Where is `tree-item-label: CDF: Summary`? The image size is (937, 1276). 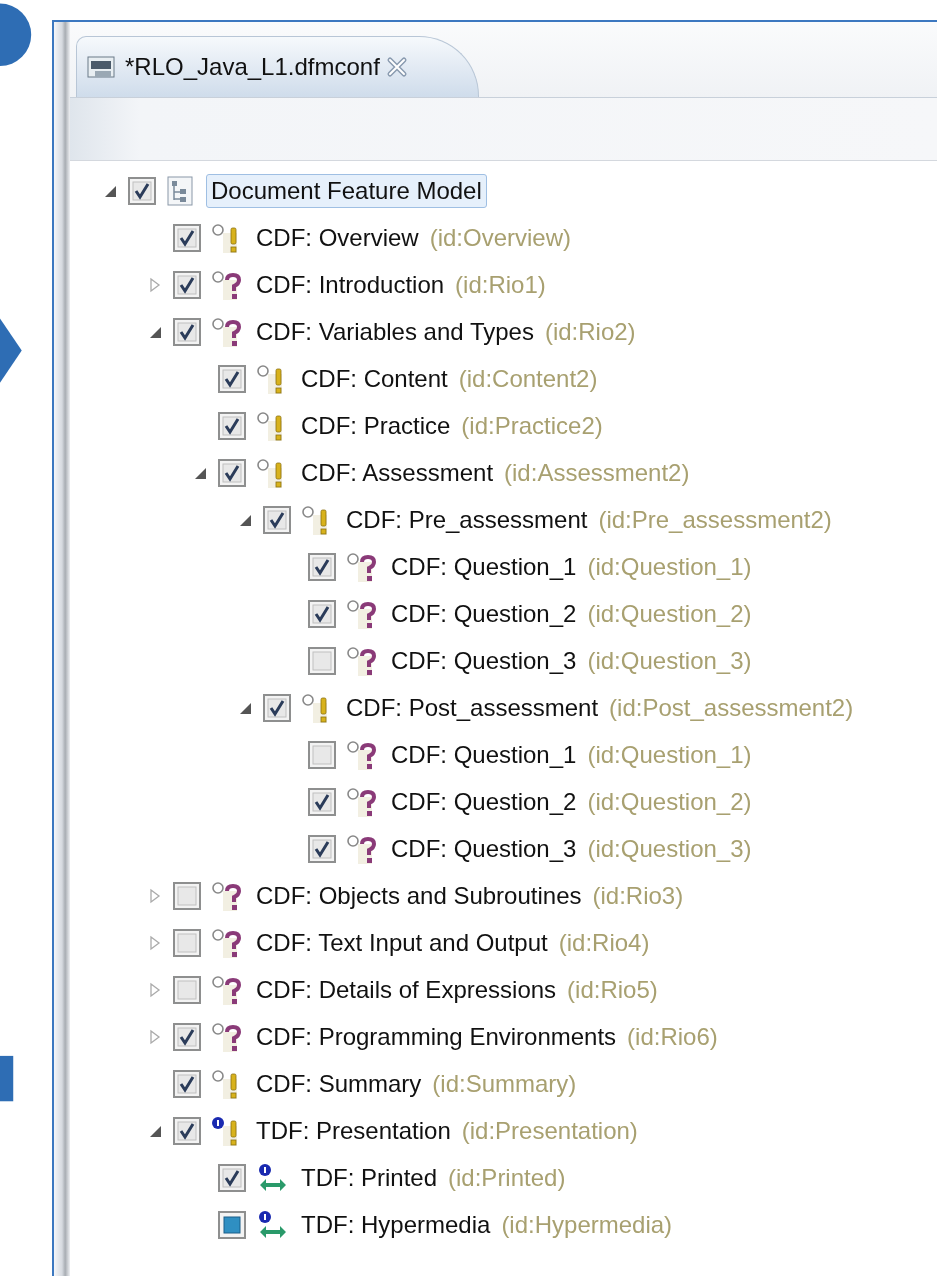 tree-item-label: CDF: Summary is located at coordinates (339, 1083).